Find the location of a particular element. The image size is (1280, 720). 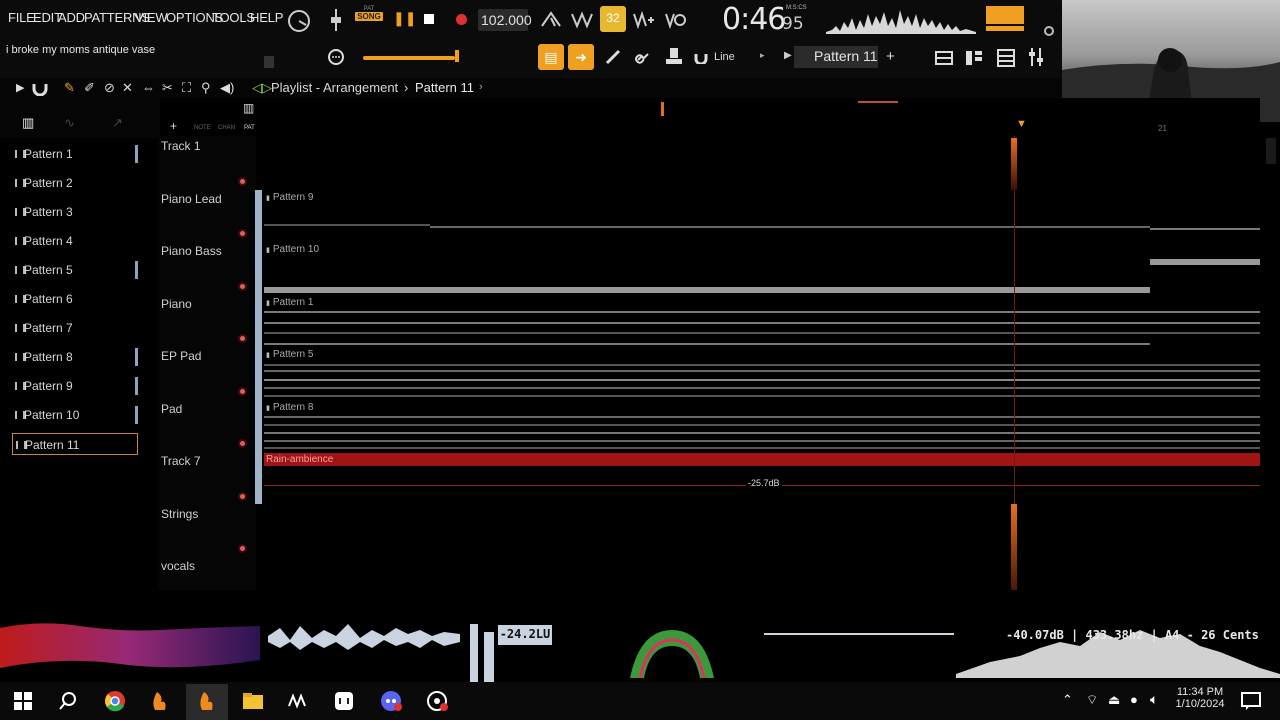

pause-button: ❚❚ is located at coordinates (404, 18).